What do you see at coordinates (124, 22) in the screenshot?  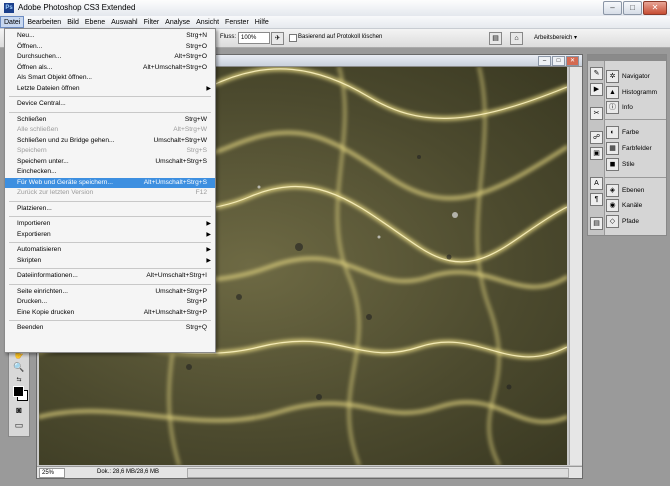 I see `menu-auswahl: Auswahl` at bounding box center [124, 22].